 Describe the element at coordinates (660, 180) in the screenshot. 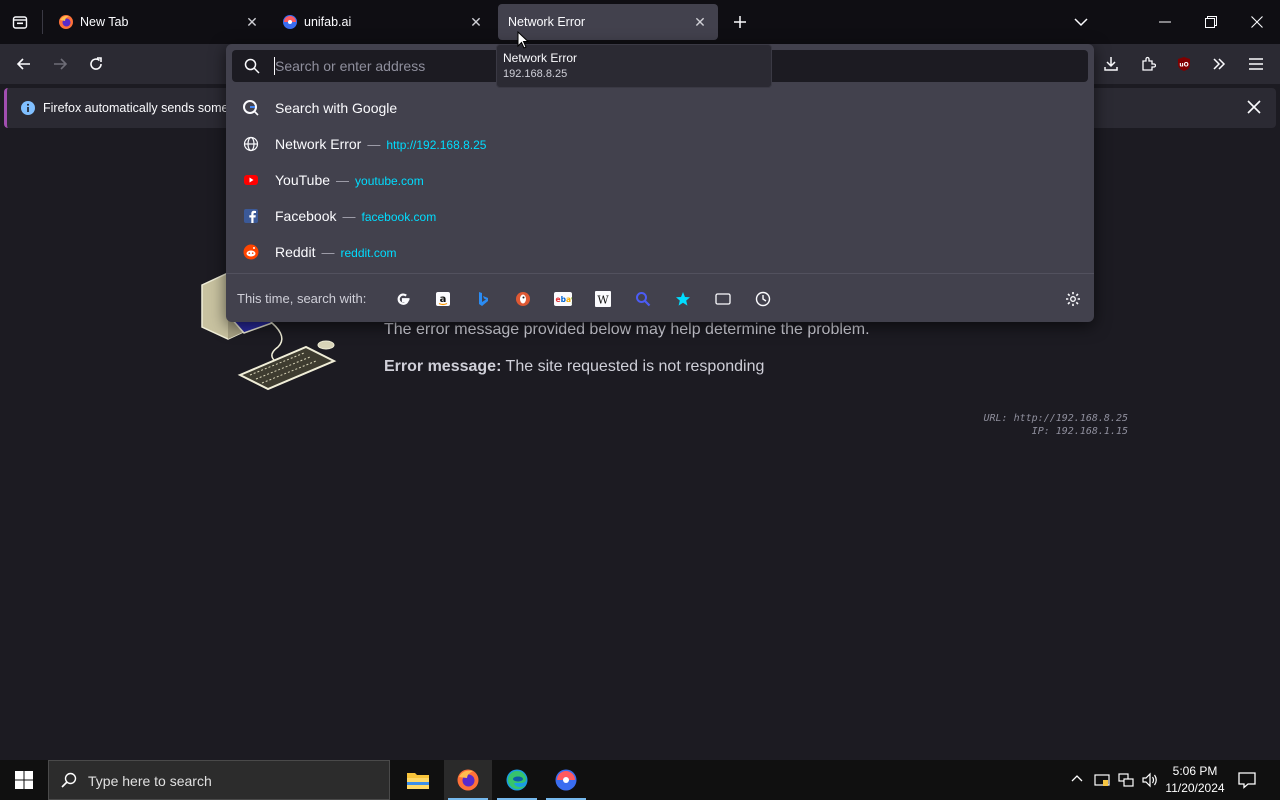

I see `suggestion-youtube: YouTube — youtube.com` at that location.